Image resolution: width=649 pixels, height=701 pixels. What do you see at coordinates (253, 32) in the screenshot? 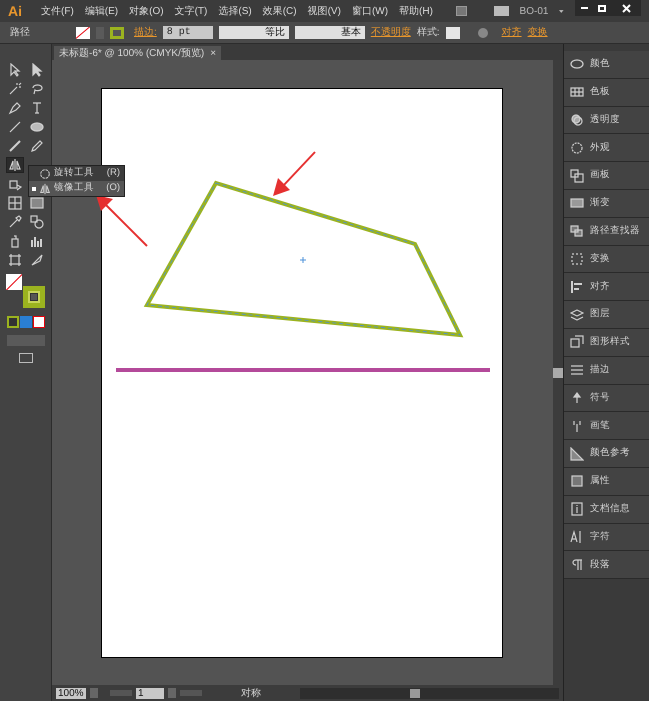
I see `profile-dropdown: 等比` at bounding box center [253, 32].